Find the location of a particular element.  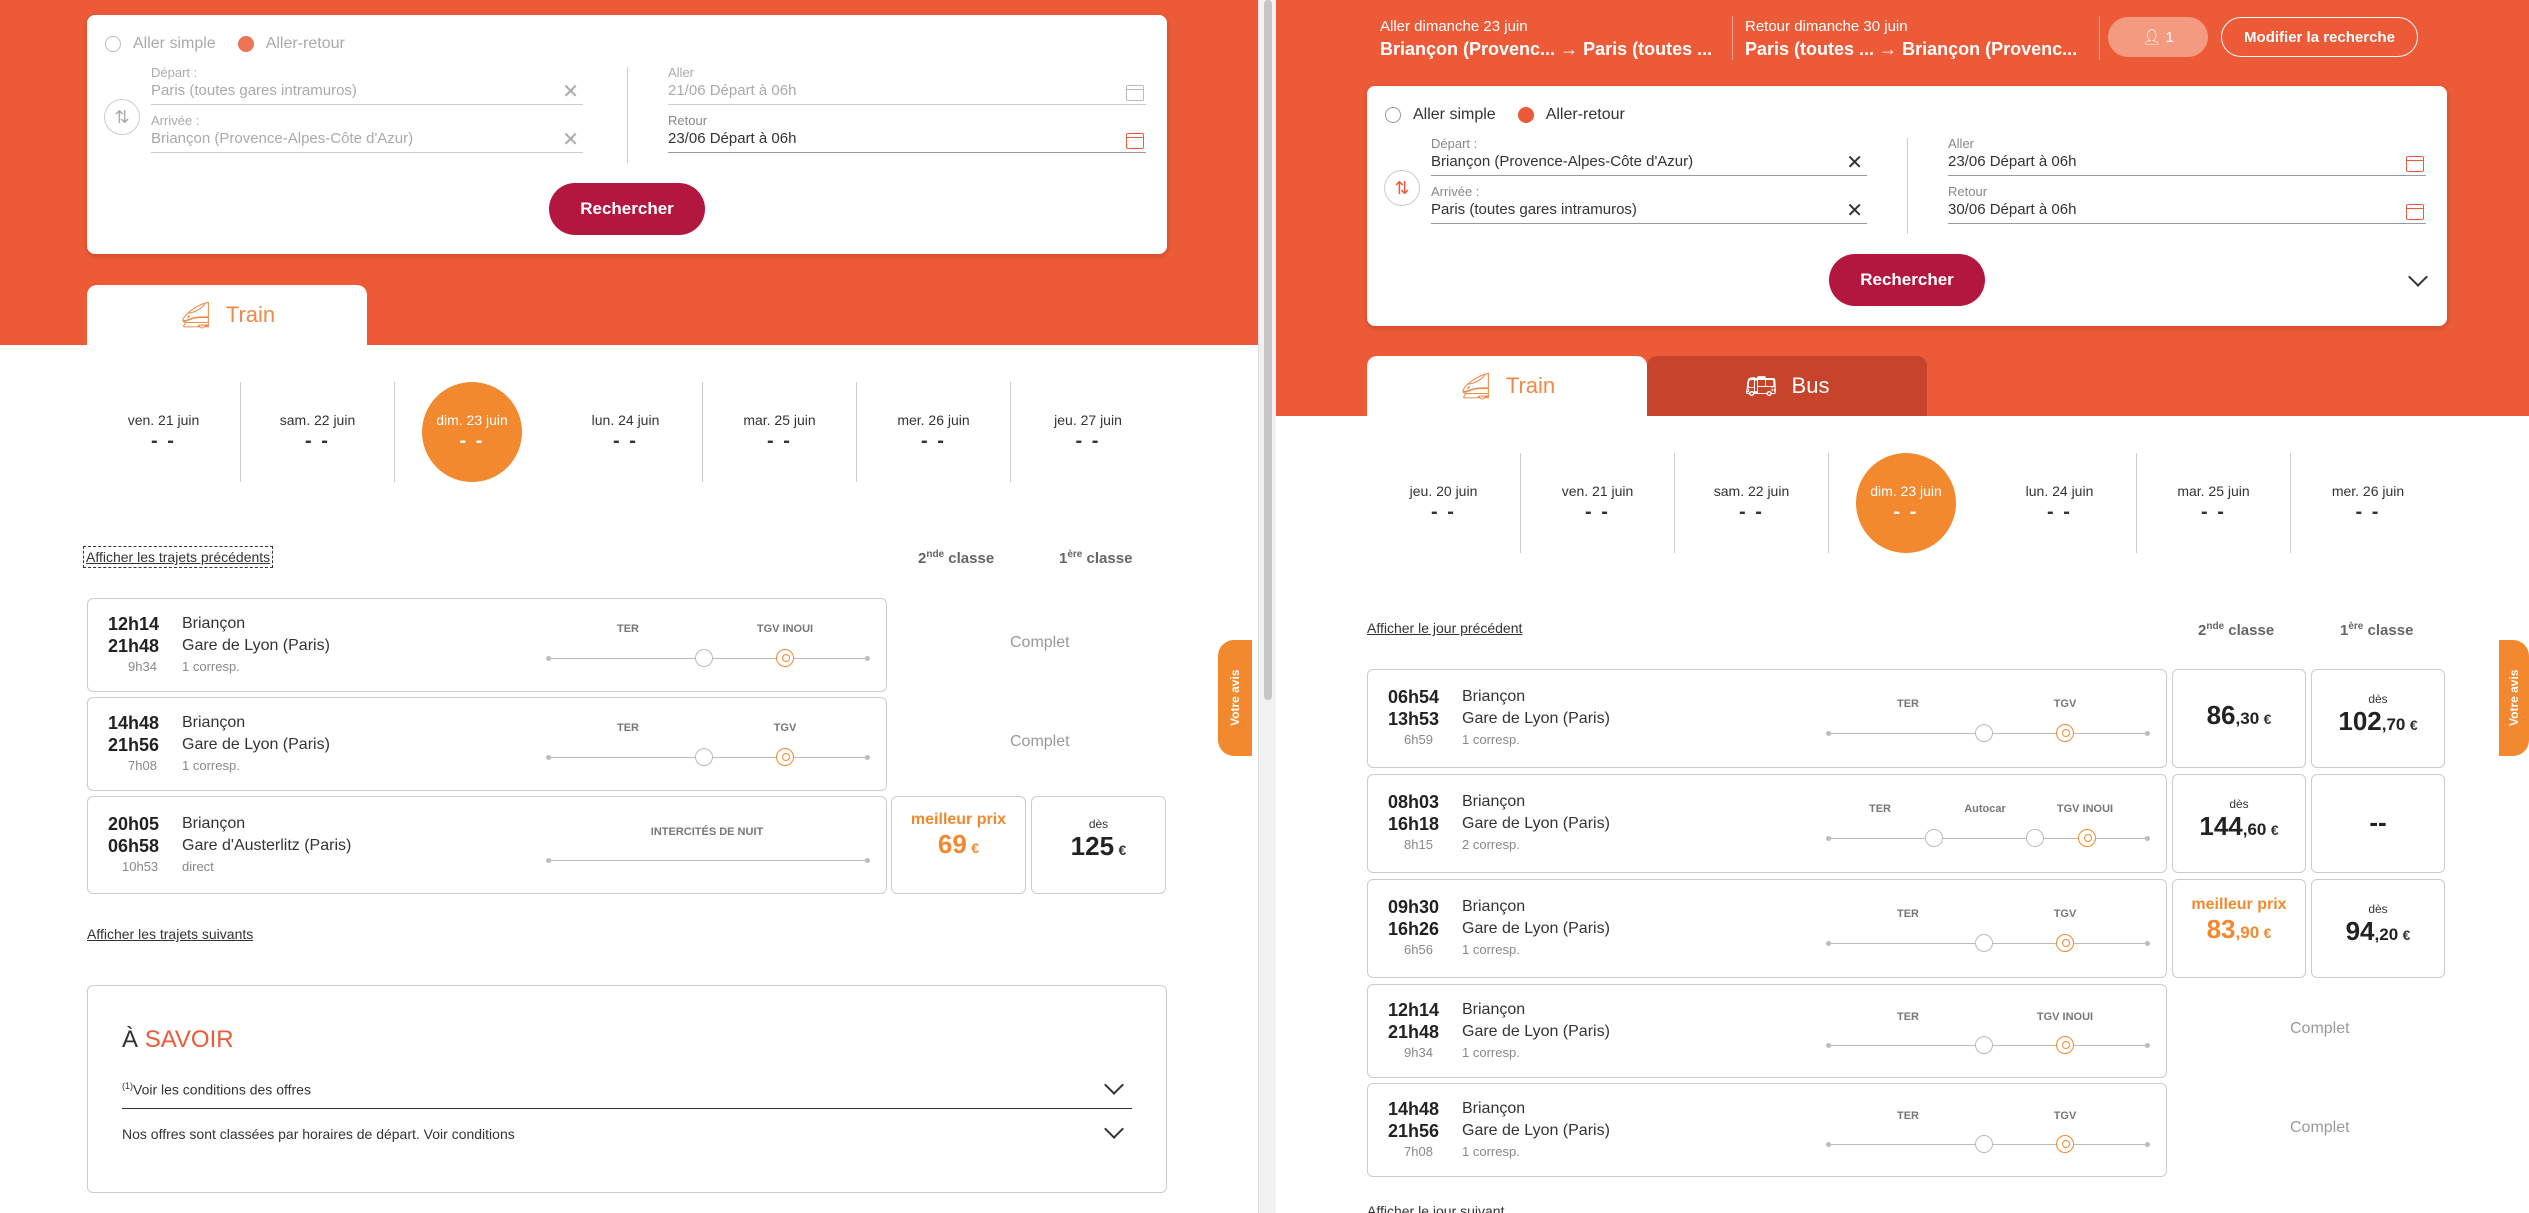

date-item: jeu. 20 juin - - is located at coordinates (1444, 503).